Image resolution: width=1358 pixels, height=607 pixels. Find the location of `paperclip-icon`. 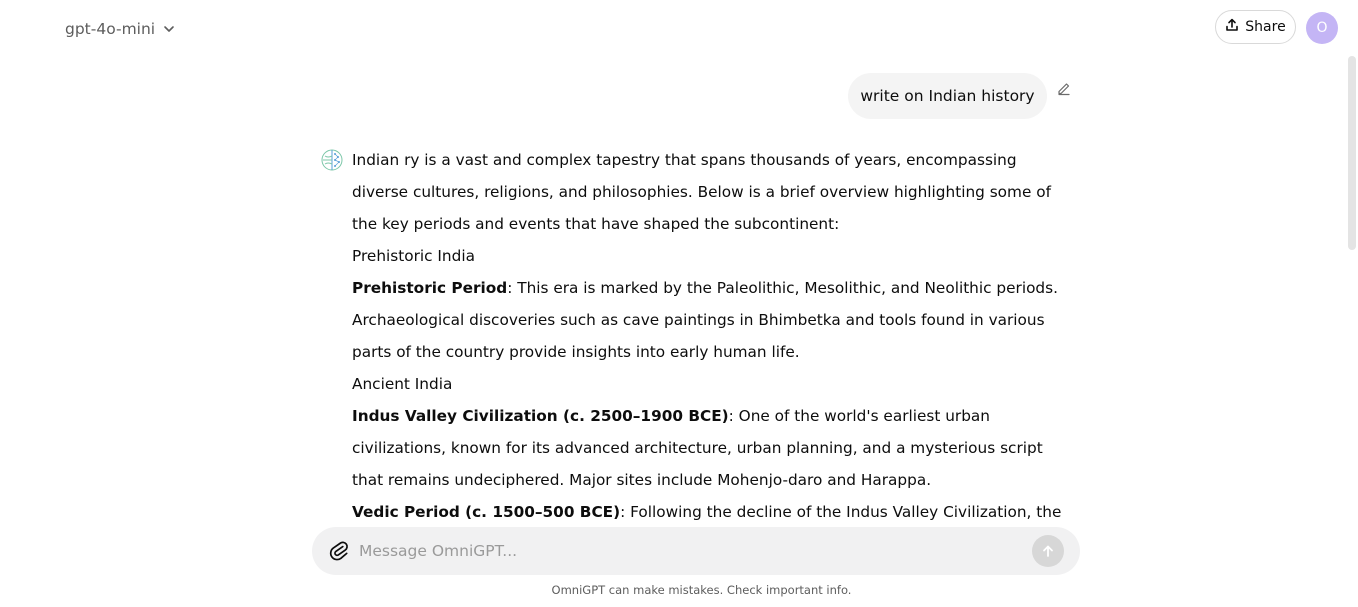

paperclip-icon is located at coordinates (339, 551).